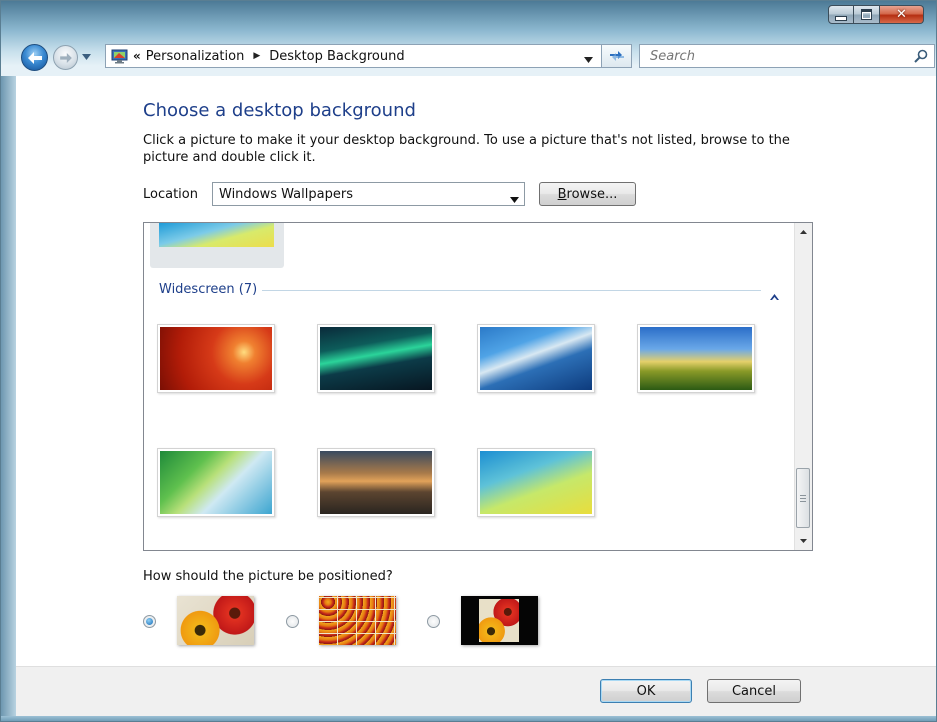  I want to click on position-question: How should the picture be positioned?, so click(268, 576).